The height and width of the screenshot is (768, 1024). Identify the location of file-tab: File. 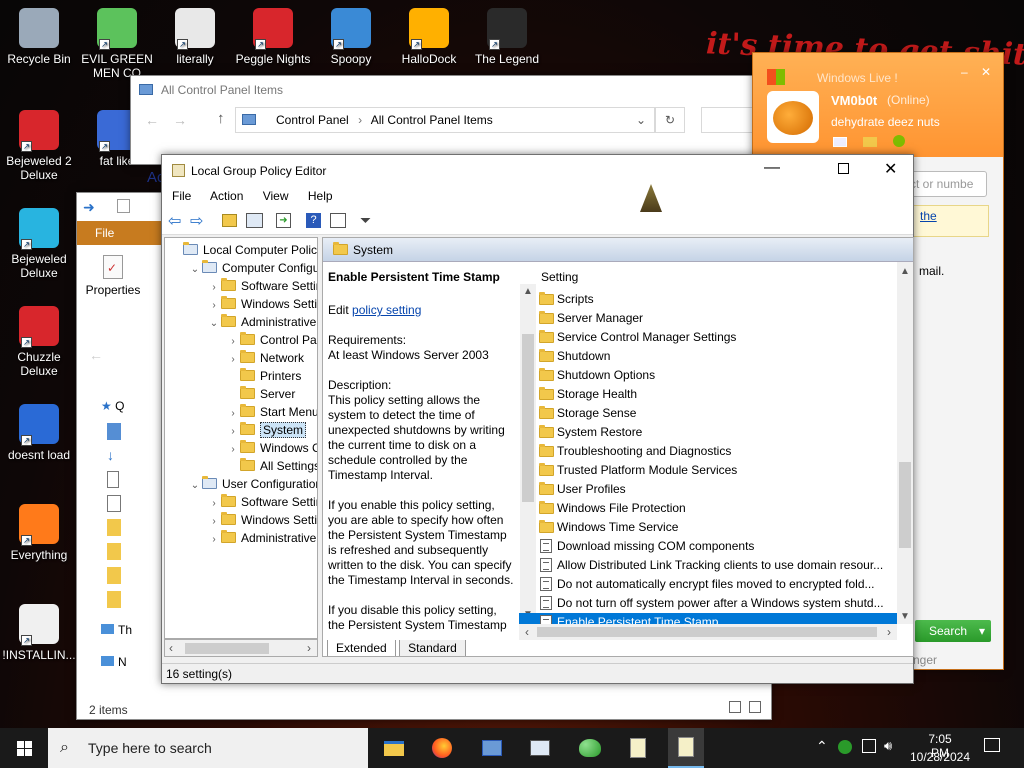
(120, 233).